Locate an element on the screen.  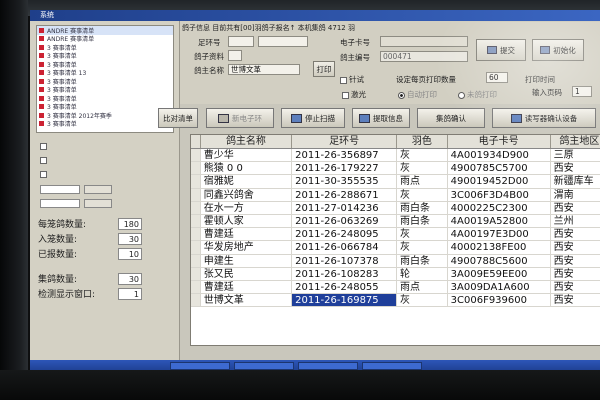
table-row: 申建生 2011-26-107378 雨白条 4900788C5600 西安 is located at coordinates (395, 261).